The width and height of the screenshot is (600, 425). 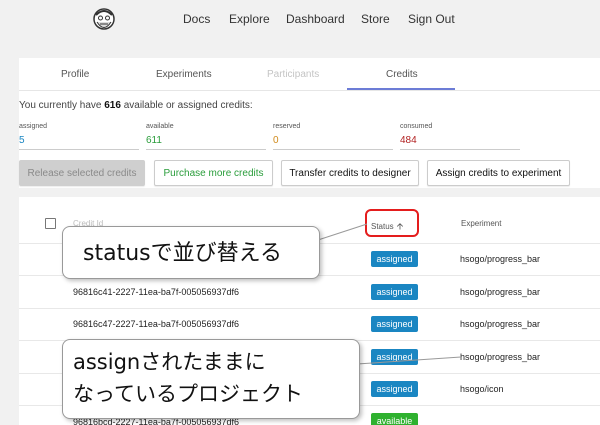 What do you see at coordinates (169, 362) in the screenshot?
I see `assigned-annotation-line1: assignされたままに` at bounding box center [169, 362].